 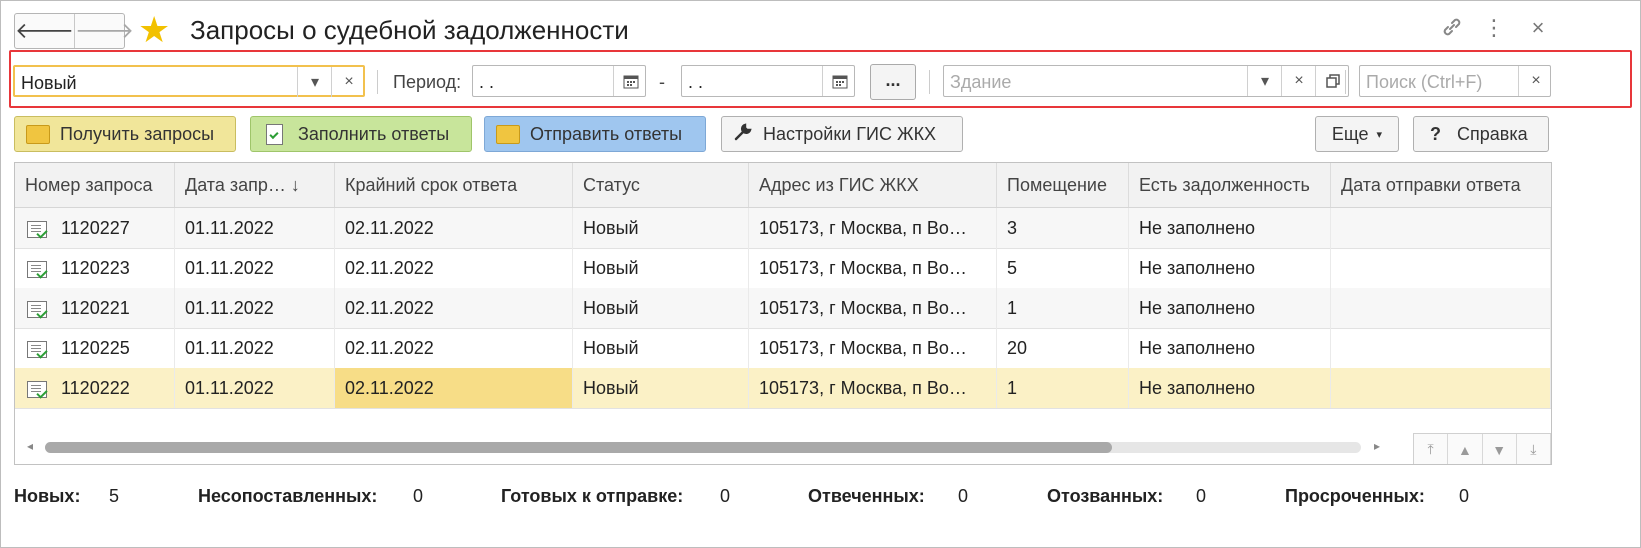 What do you see at coordinates (1500, 449) in the screenshot?
I see `go-down-icon: ▼` at bounding box center [1500, 449].